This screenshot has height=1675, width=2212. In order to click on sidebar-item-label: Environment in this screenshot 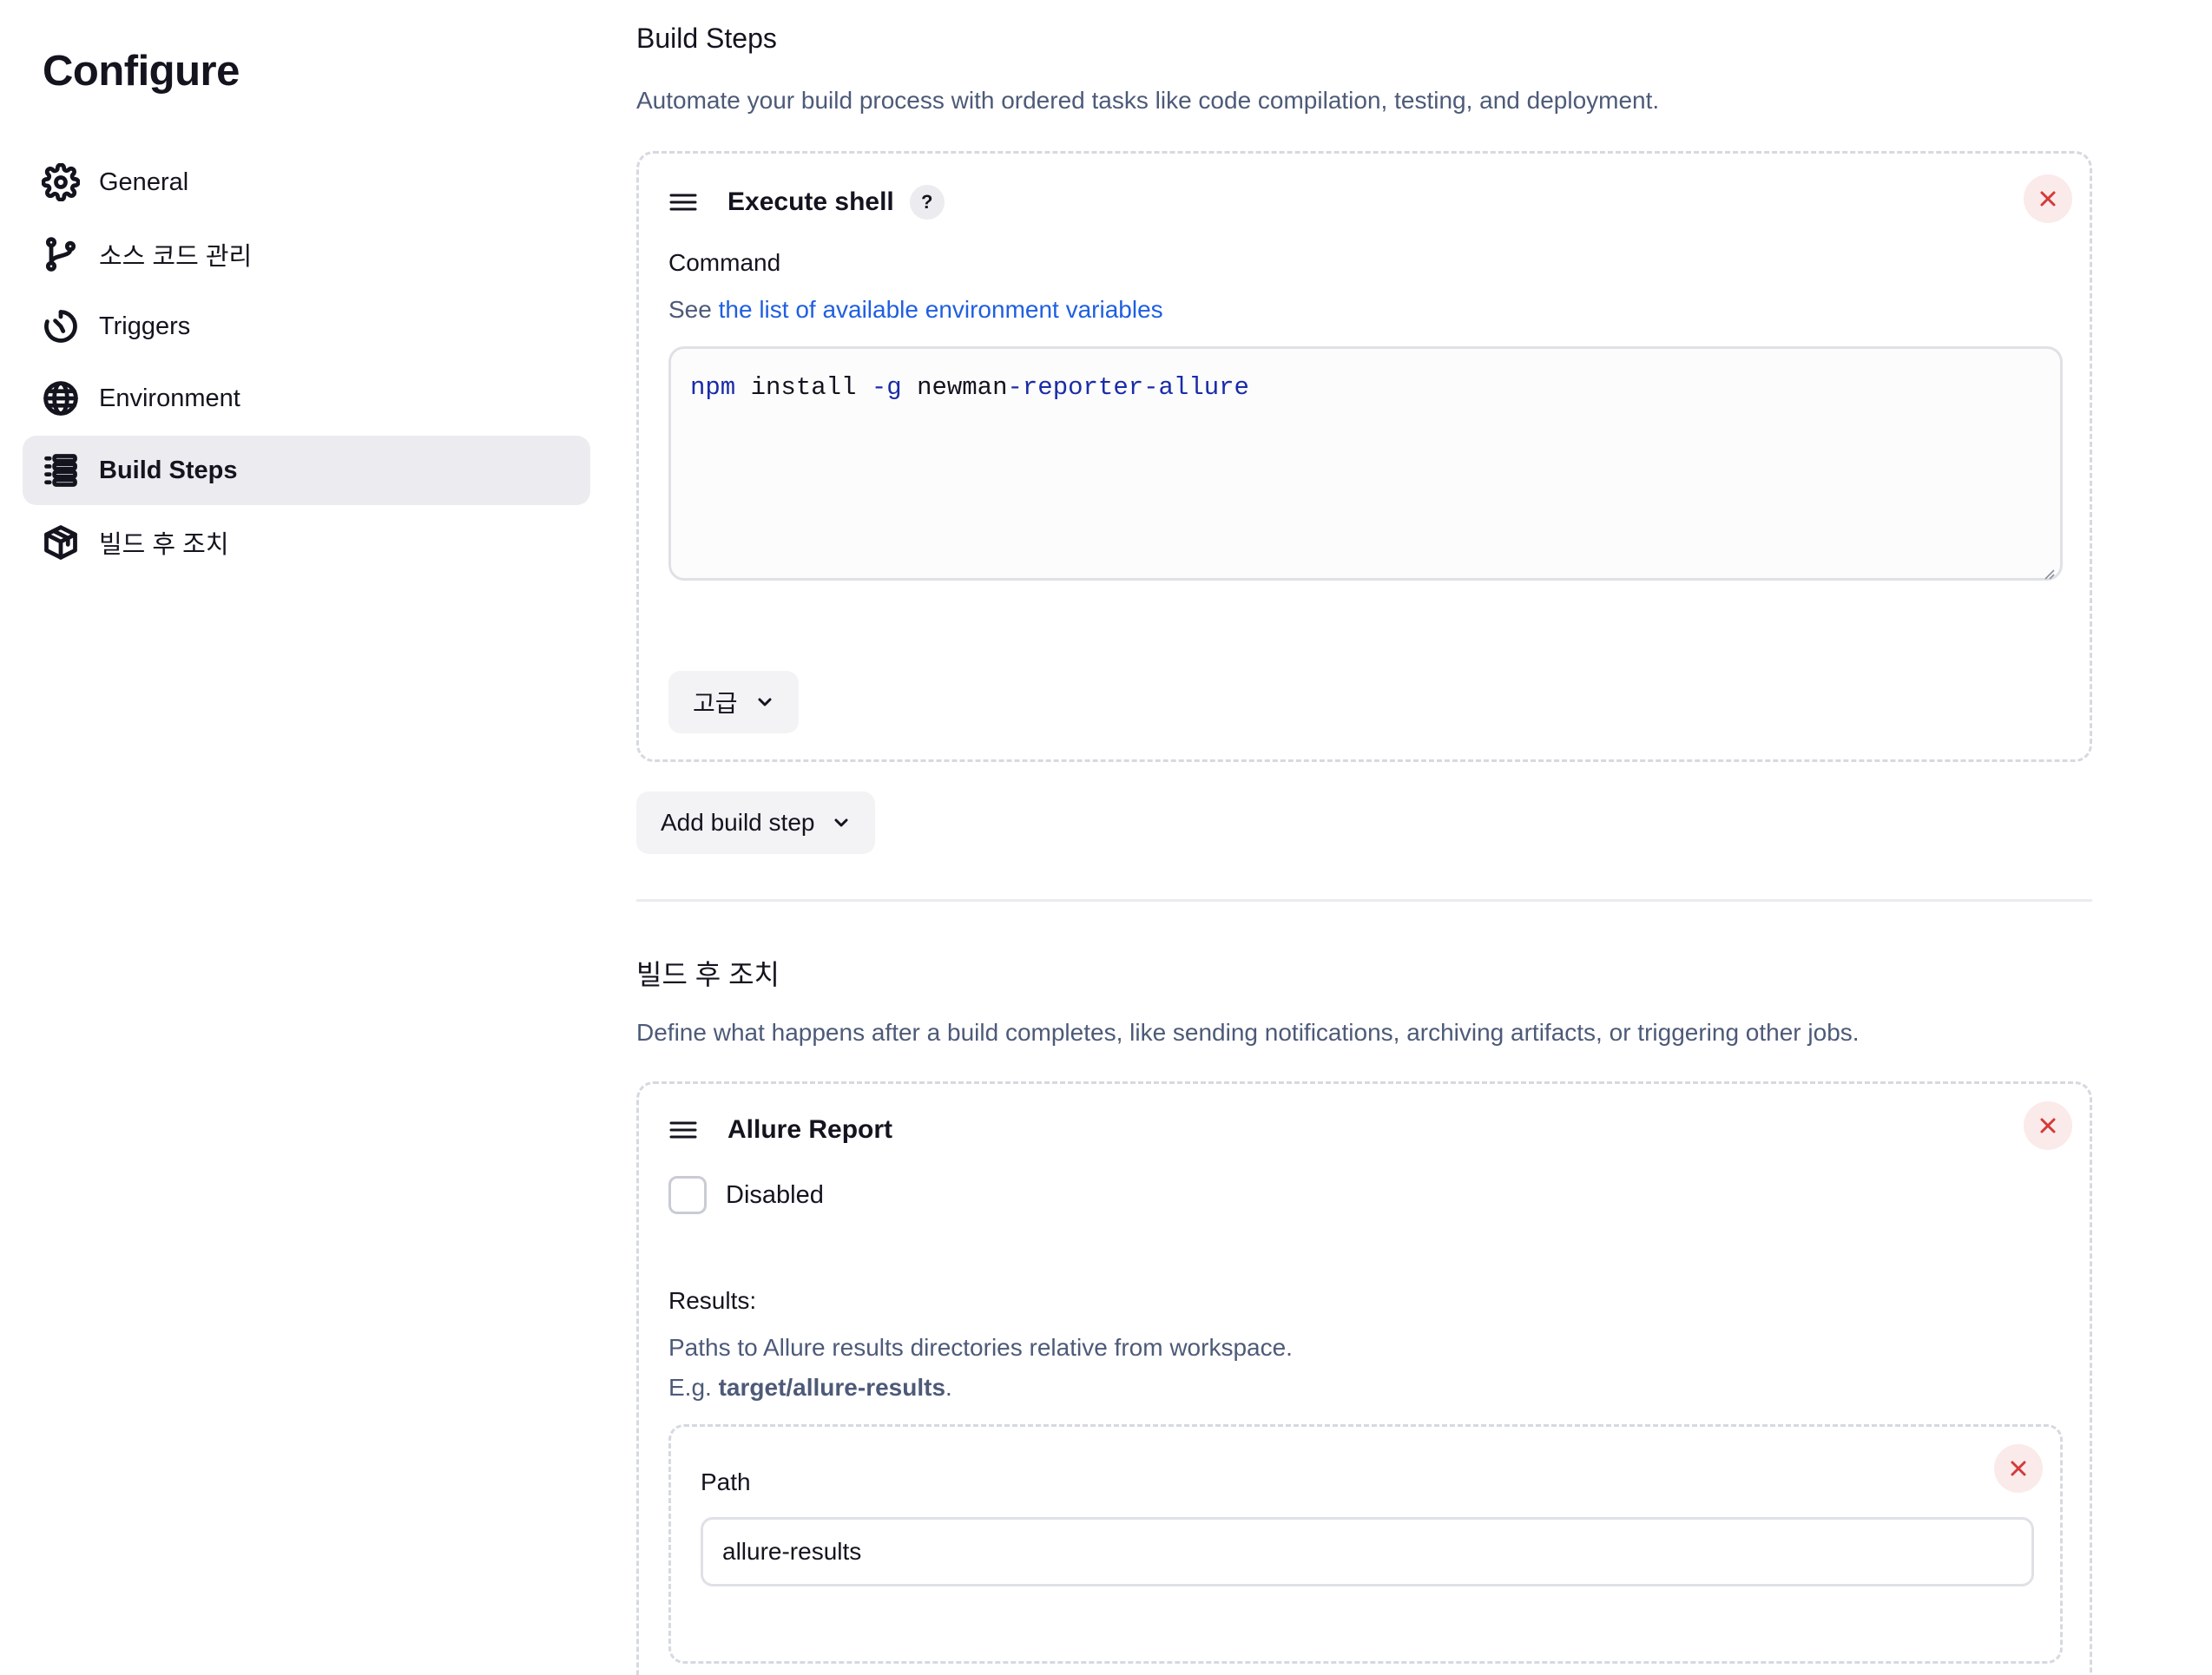, I will do `click(169, 398)`.